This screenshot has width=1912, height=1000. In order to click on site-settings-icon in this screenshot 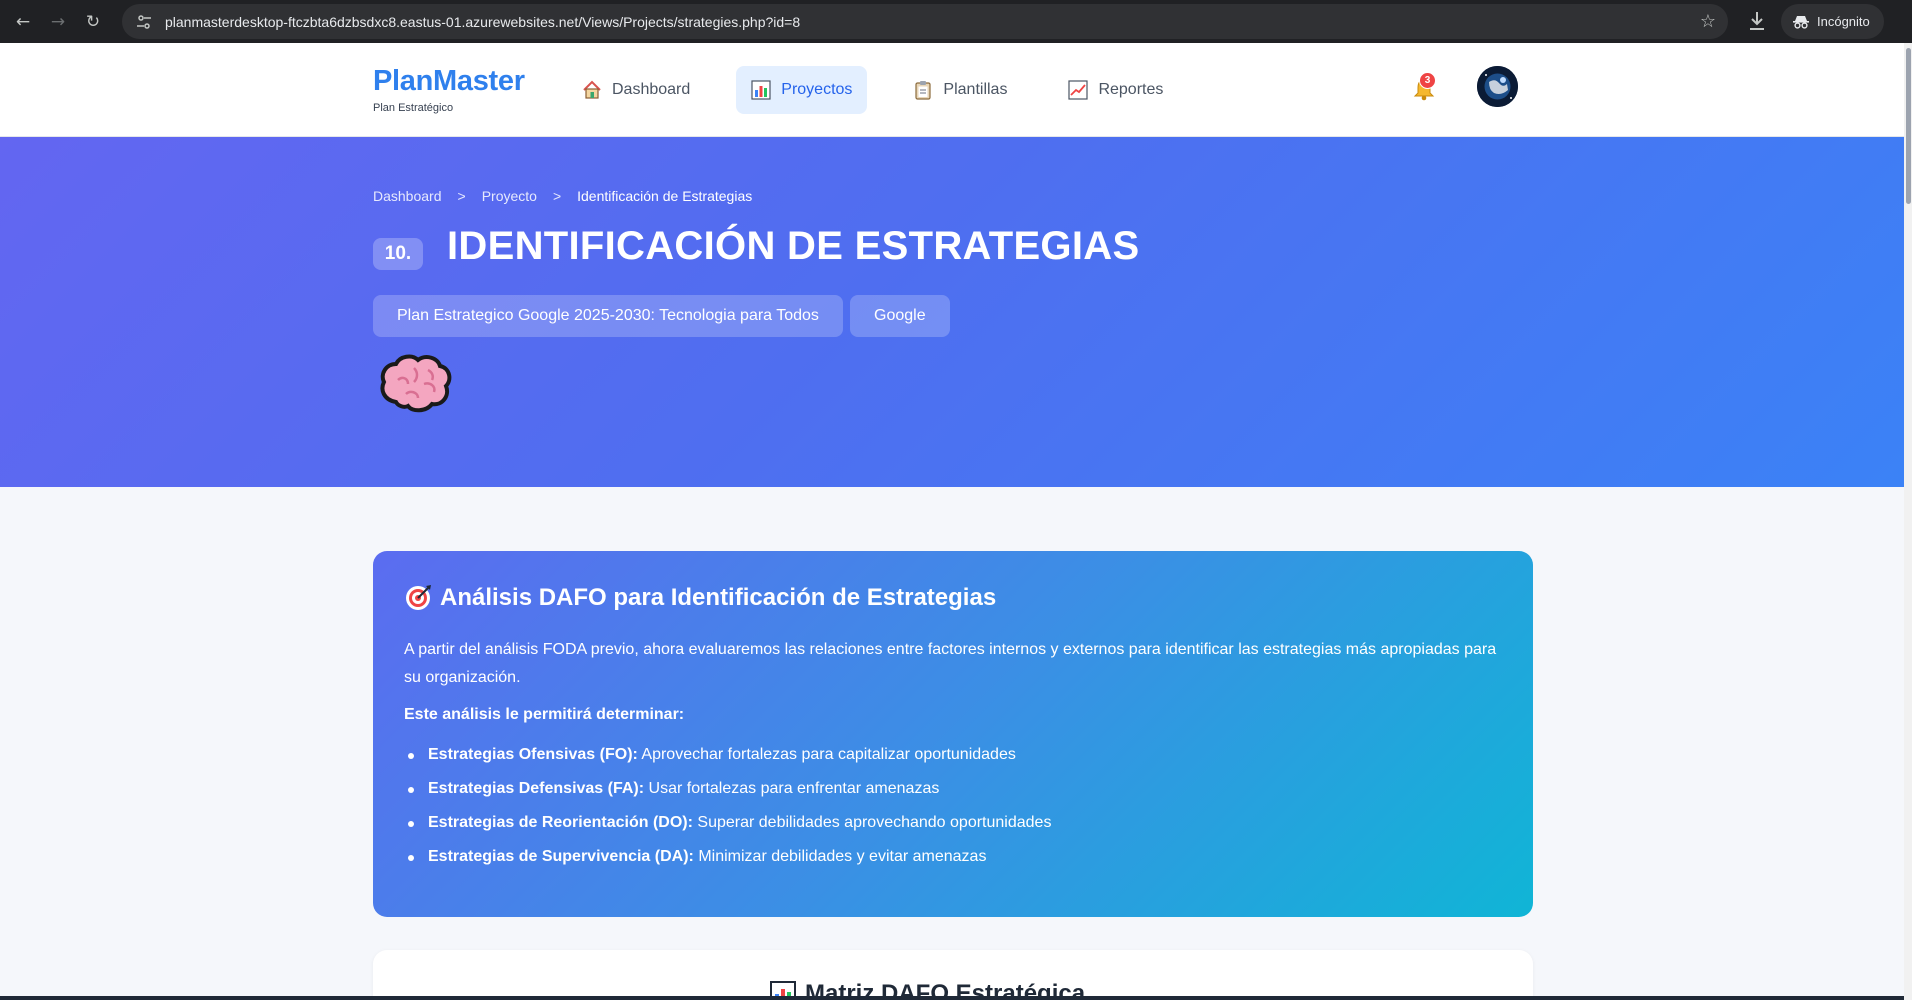, I will do `click(144, 22)`.